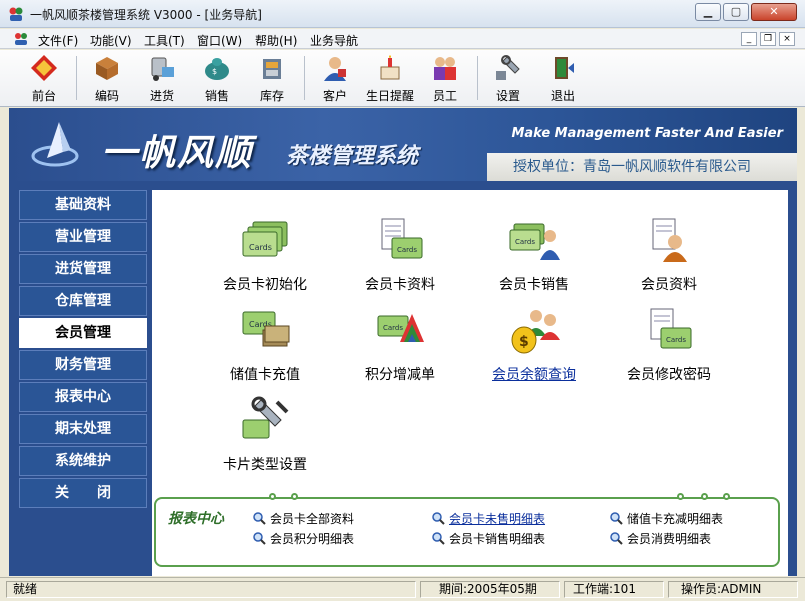 The height and width of the screenshot is (601, 805). I want to click on menu-tools: 工具(T), so click(164, 40).